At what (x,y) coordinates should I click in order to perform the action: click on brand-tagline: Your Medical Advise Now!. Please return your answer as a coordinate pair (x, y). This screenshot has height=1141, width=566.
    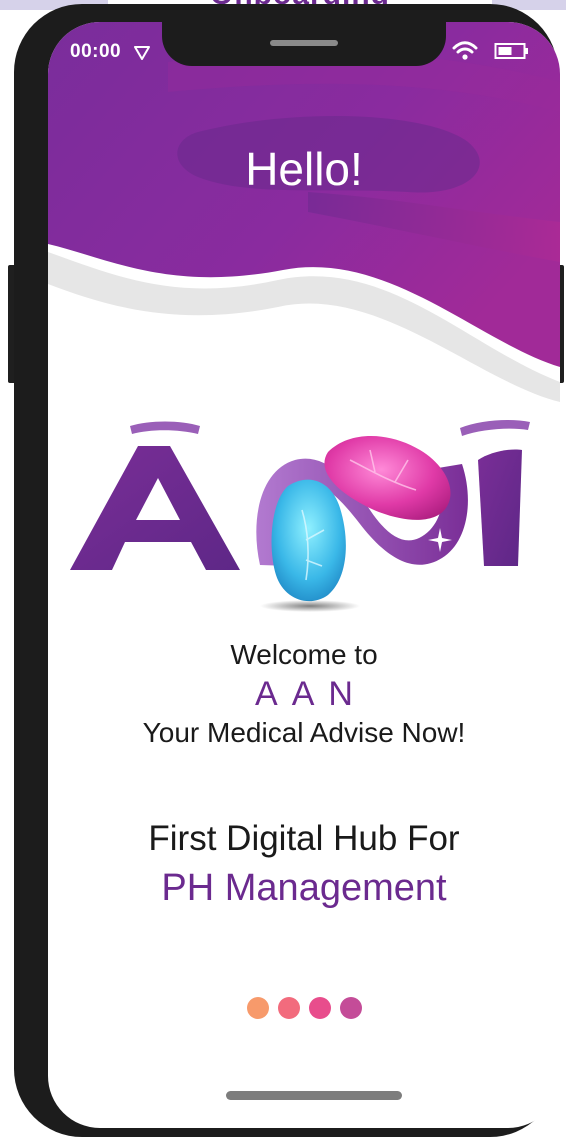
    Looking at the image, I should click on (304, 732).